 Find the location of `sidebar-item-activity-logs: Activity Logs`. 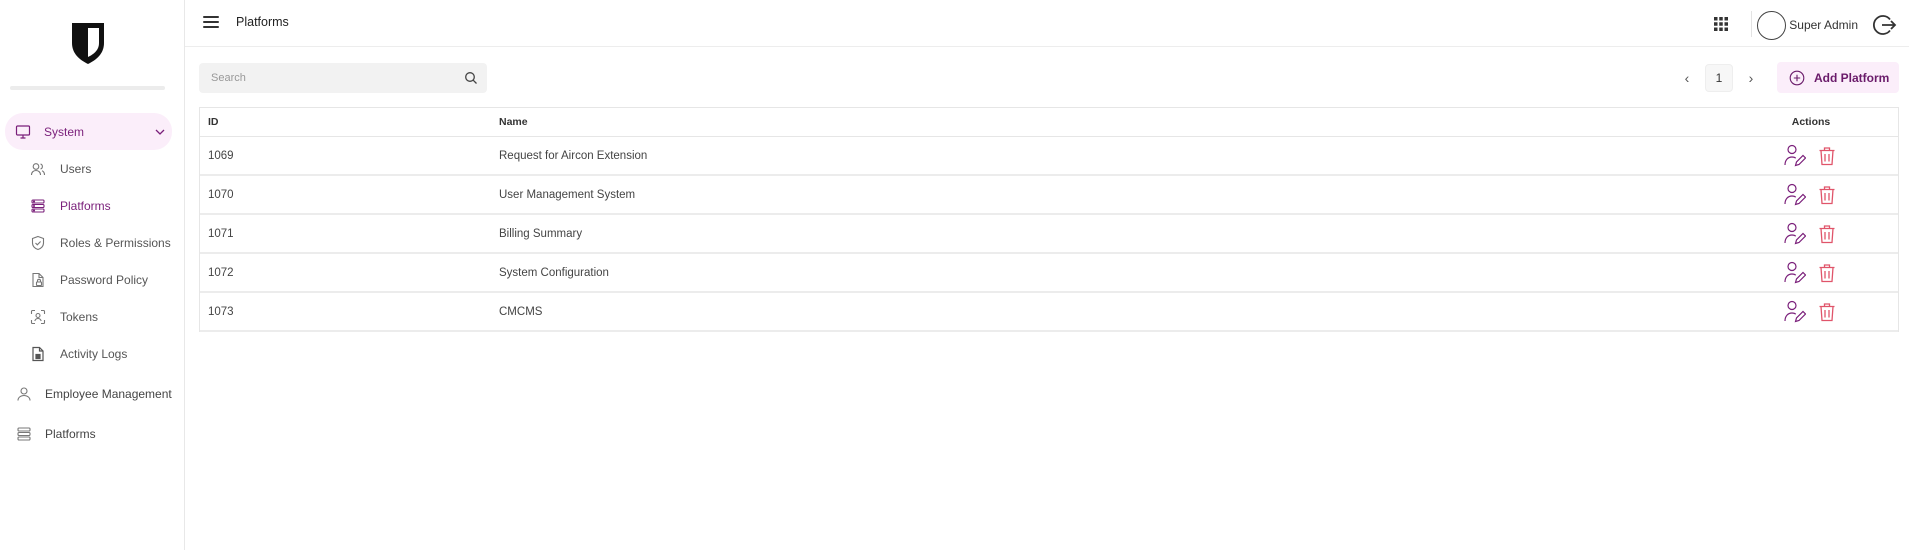

sidebar-item-activity-logs: Activity Logs is located at coordinates (92, 353).